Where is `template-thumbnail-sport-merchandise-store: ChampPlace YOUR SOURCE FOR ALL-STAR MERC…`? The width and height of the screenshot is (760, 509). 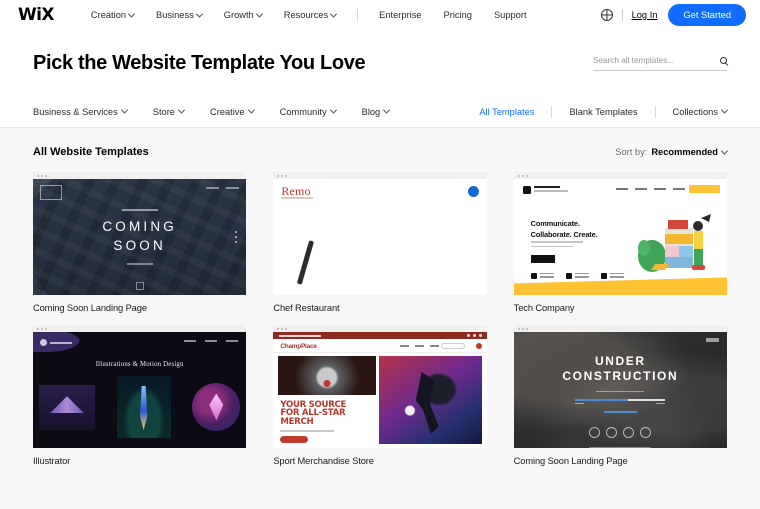 template-thumbnail-sport-merchandise-store: ChampPlace YOUR SOURCE FOR ALL-STAR MERC… is located at coordinates (380, 386).